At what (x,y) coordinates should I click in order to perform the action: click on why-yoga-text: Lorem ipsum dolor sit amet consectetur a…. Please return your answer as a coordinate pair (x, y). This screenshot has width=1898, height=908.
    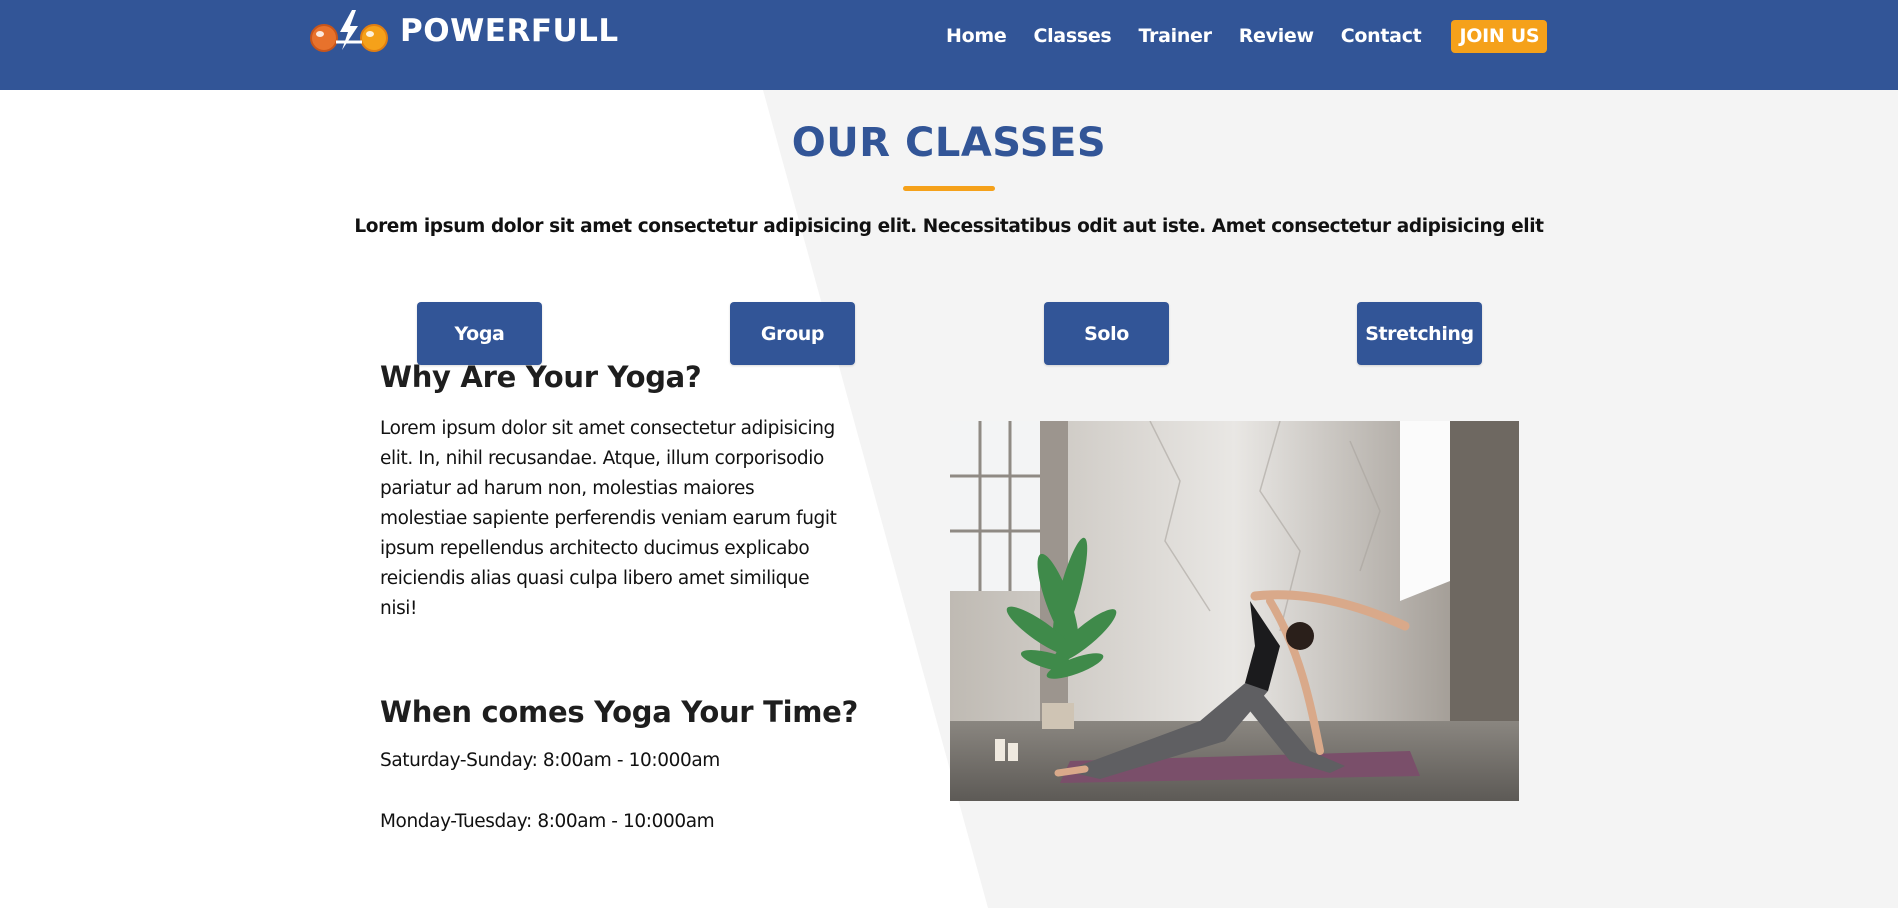
    Looking at the image, I should click on (608, 518).